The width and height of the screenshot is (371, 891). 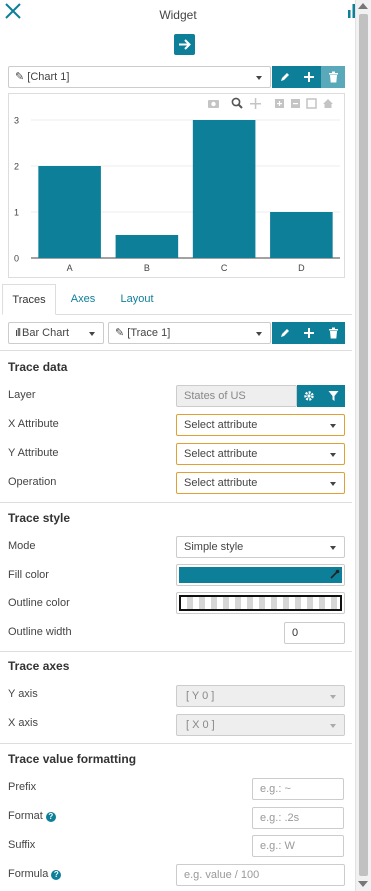 What do you see at coordinates (260, 875) in the screenshot?
I see `formula-input: e.g. value / 100` at bounding box center [260, 875].